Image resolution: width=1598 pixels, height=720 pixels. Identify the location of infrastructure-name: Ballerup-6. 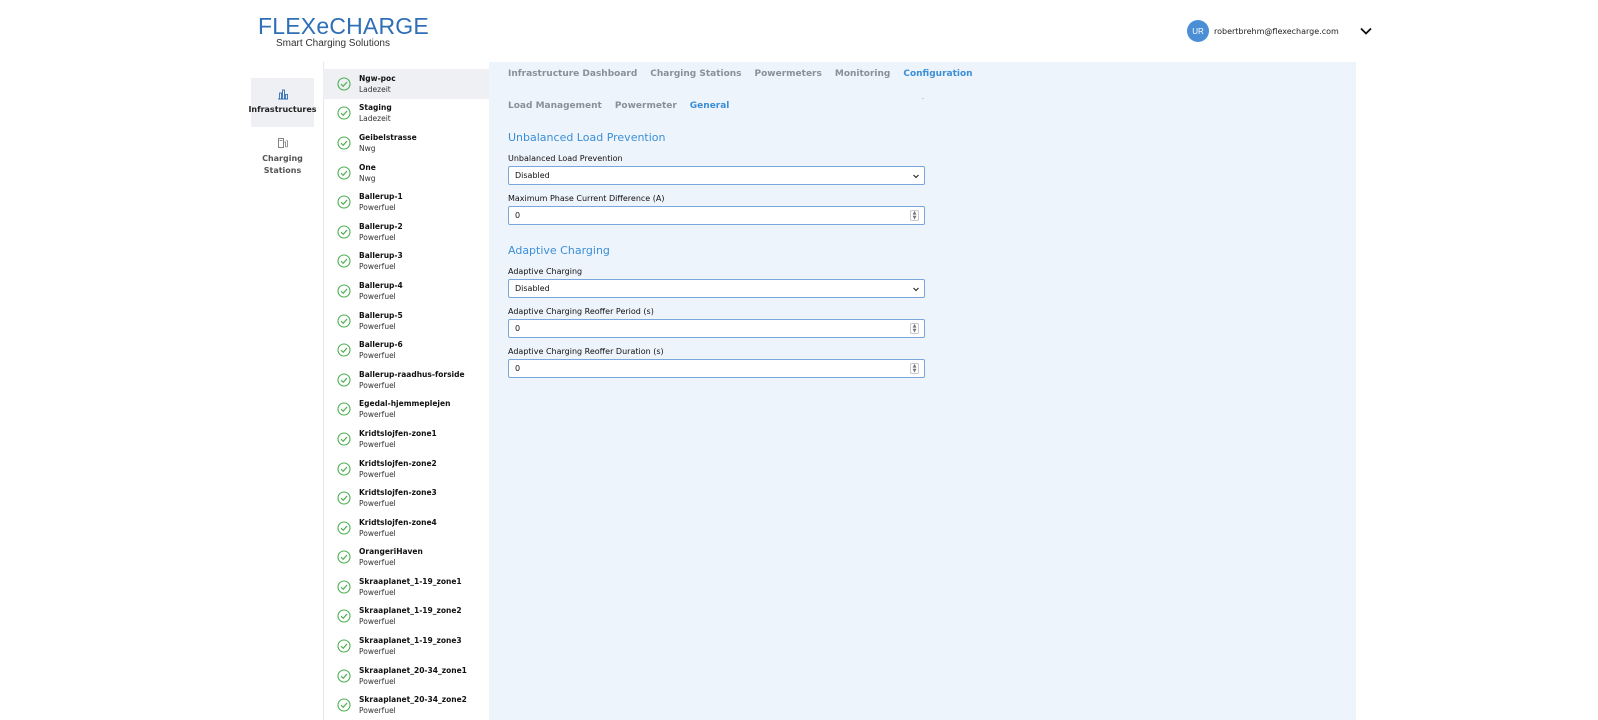
(381, 345).